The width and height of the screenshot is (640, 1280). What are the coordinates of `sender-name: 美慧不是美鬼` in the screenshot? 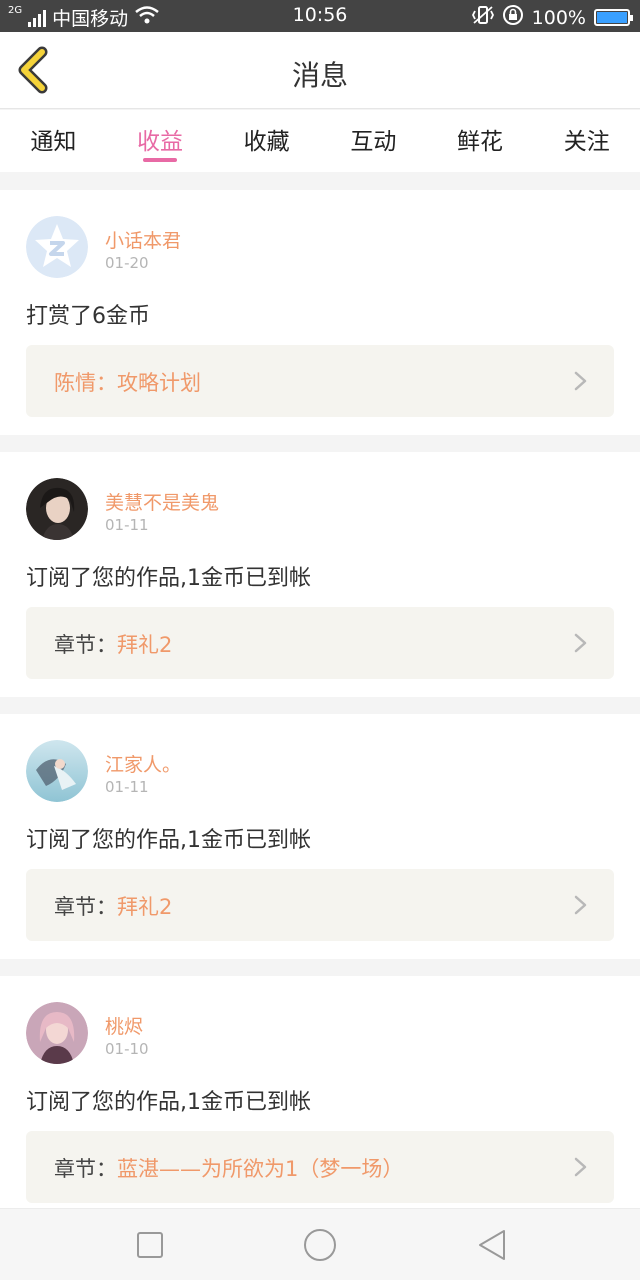 It's located at (162, 501).